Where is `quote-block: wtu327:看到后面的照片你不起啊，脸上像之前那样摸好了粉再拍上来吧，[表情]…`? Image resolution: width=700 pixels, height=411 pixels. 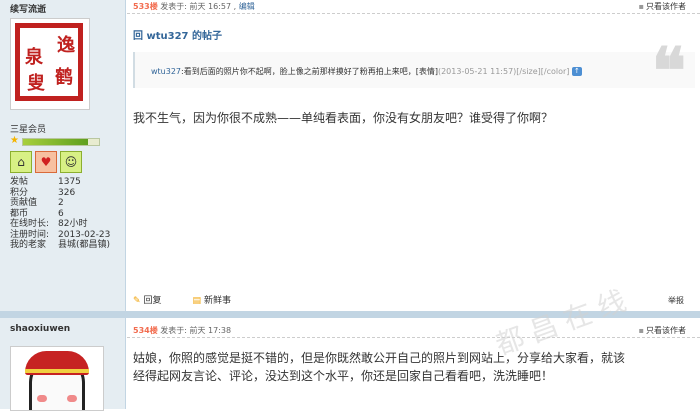
quote-block: wtu327:看到后面的照片你不起啊，脸上像之前那样摸好了粉再拍上来吧，[表情]… is located at coordinates (414, 70).